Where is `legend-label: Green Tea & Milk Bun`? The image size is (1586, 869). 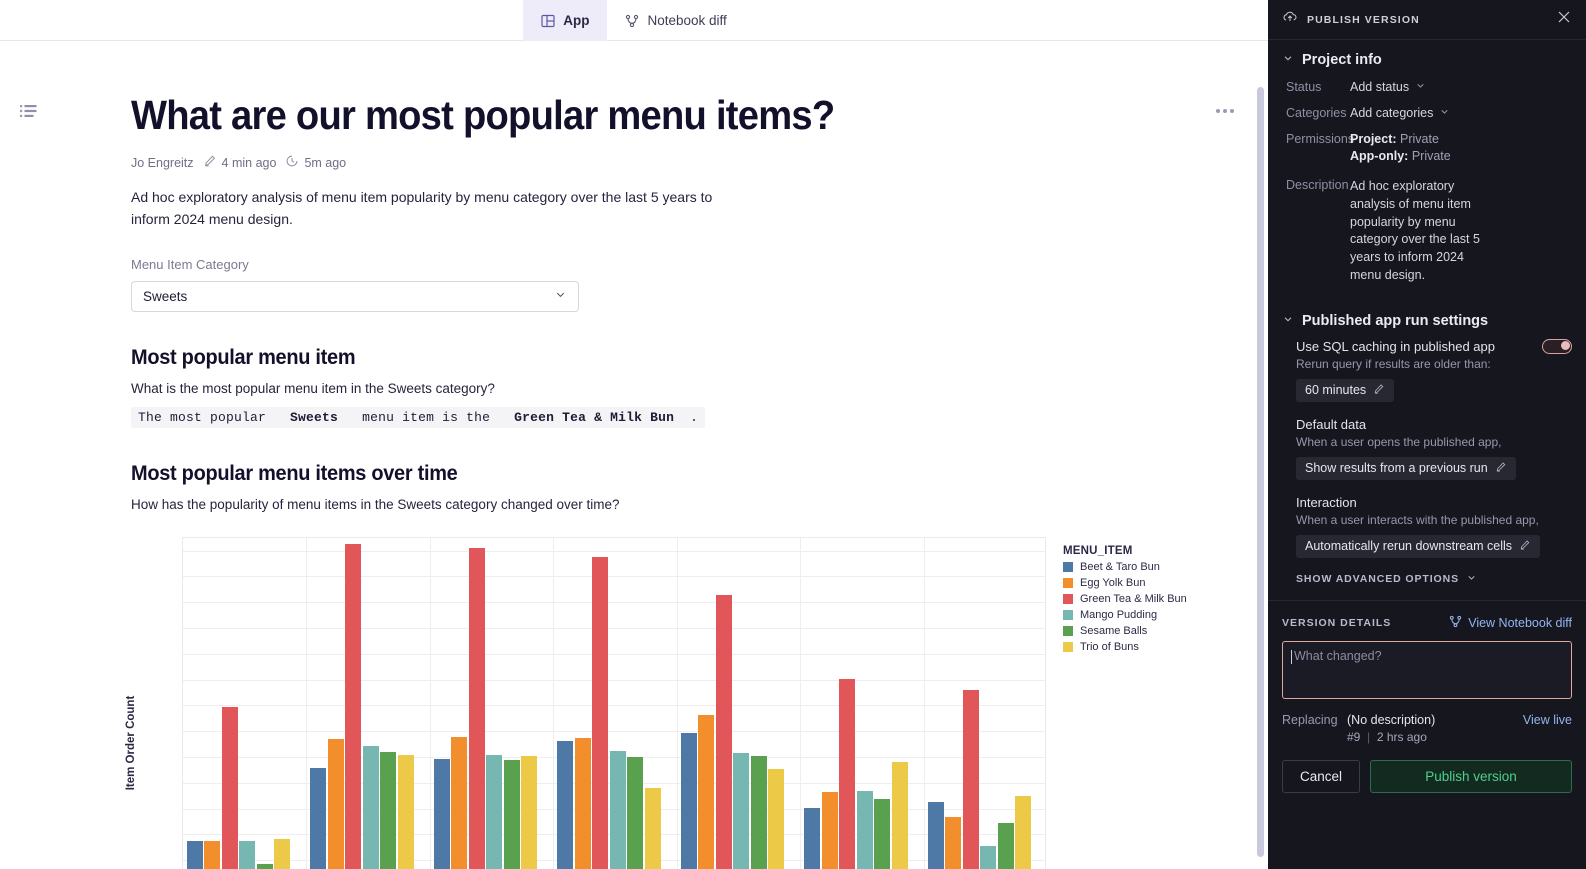
legend-label: Green Tea & Milk Bun is located at coordinates (1133, 598).